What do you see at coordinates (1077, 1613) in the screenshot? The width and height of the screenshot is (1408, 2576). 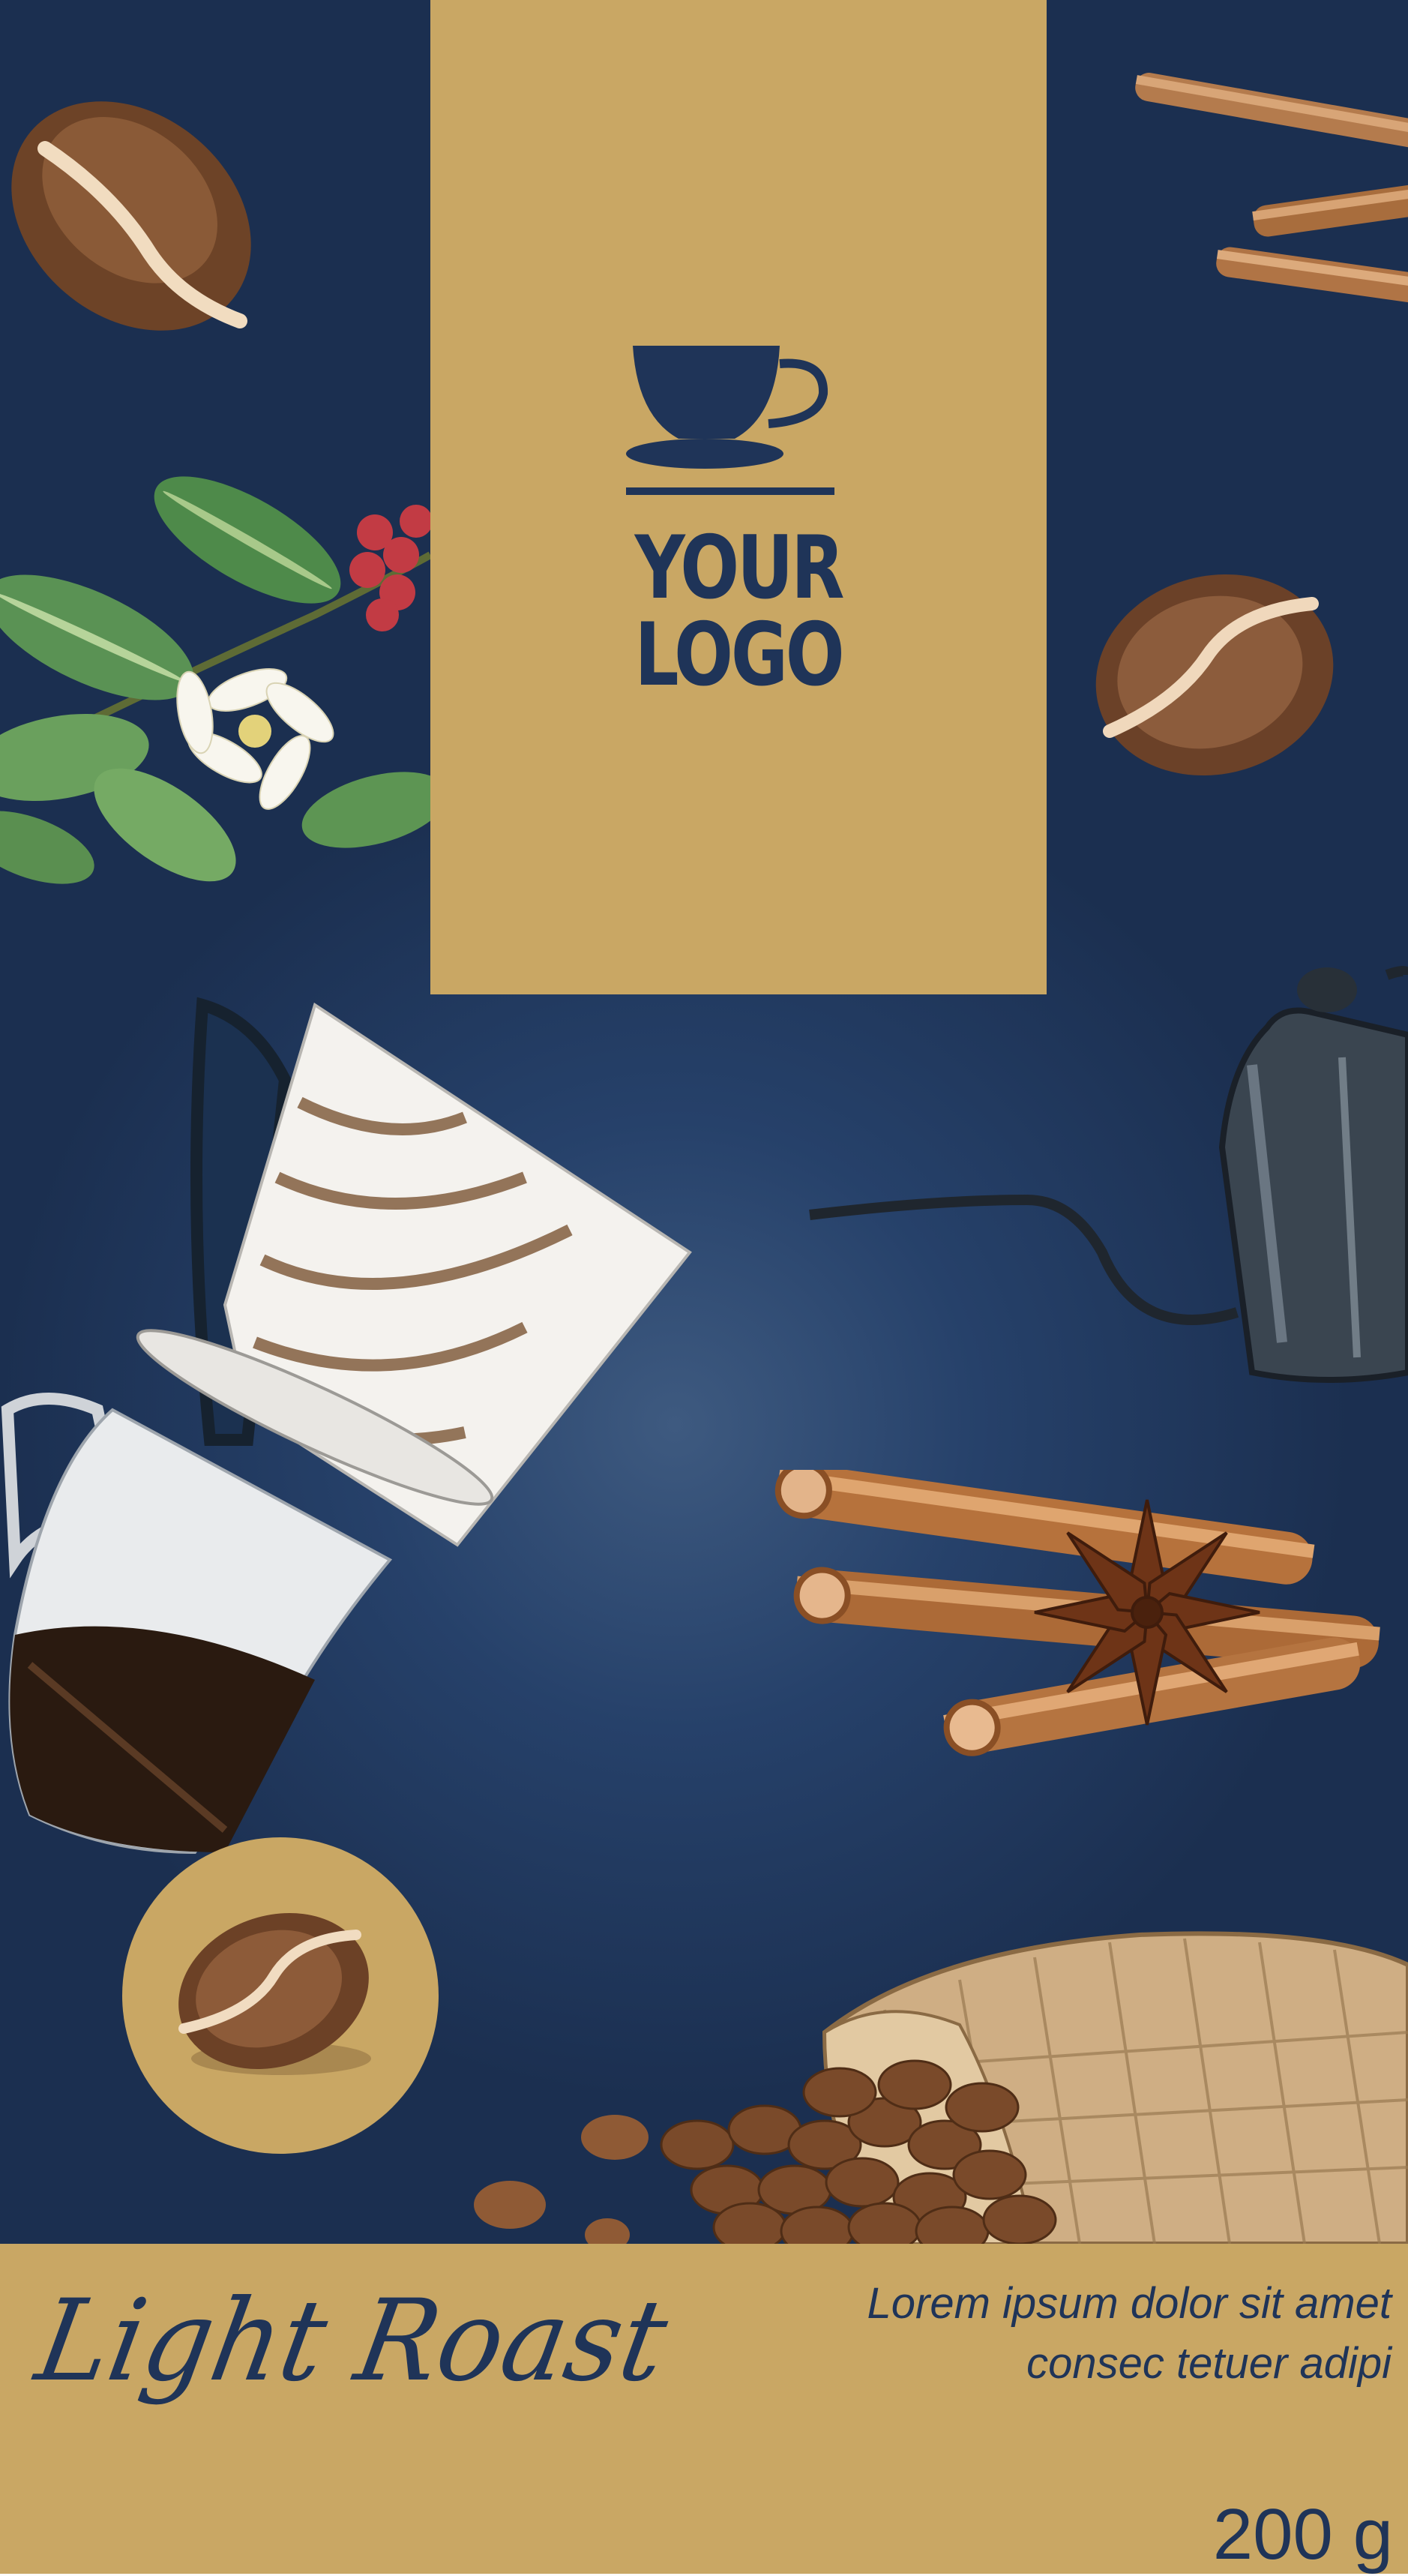 I see `cinnamon-star-anise-icon` at bounding box center [1077, 1613].